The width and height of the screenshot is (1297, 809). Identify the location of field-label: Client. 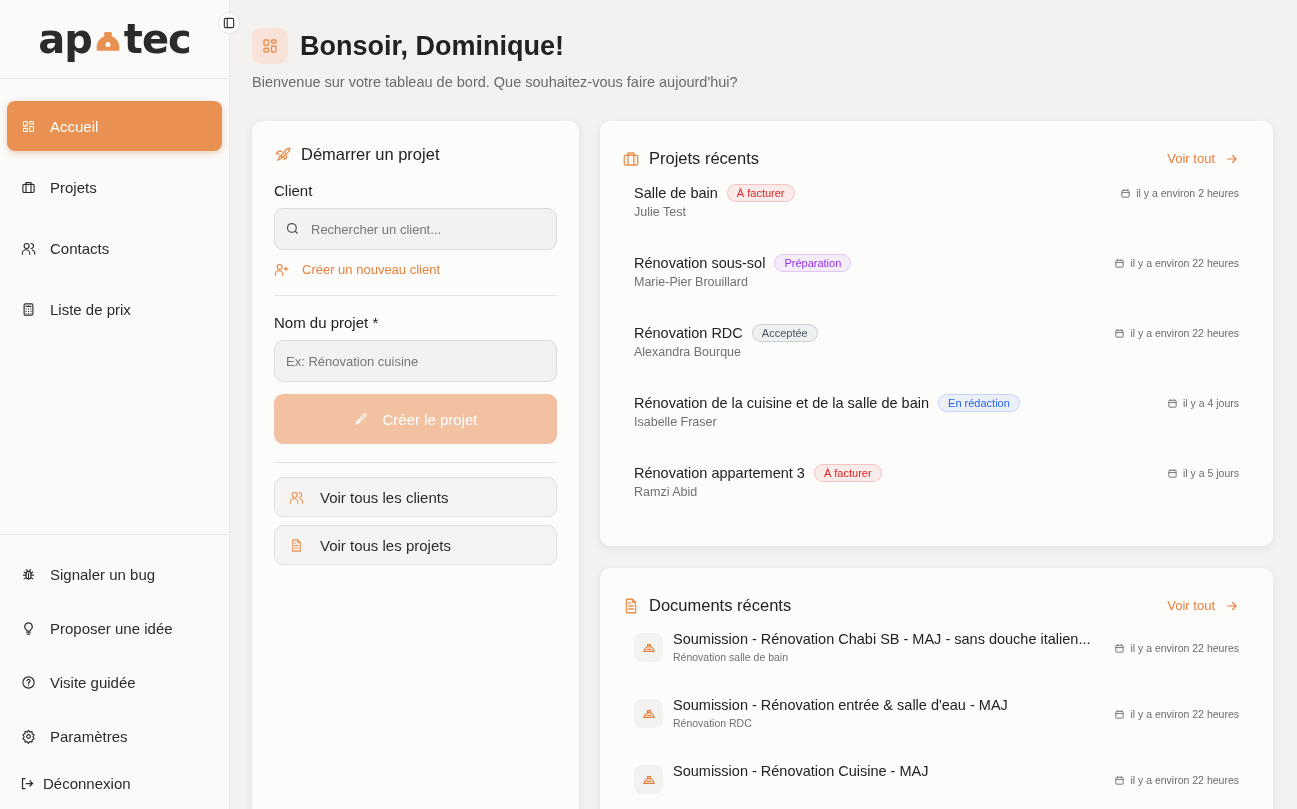
(294, 190).